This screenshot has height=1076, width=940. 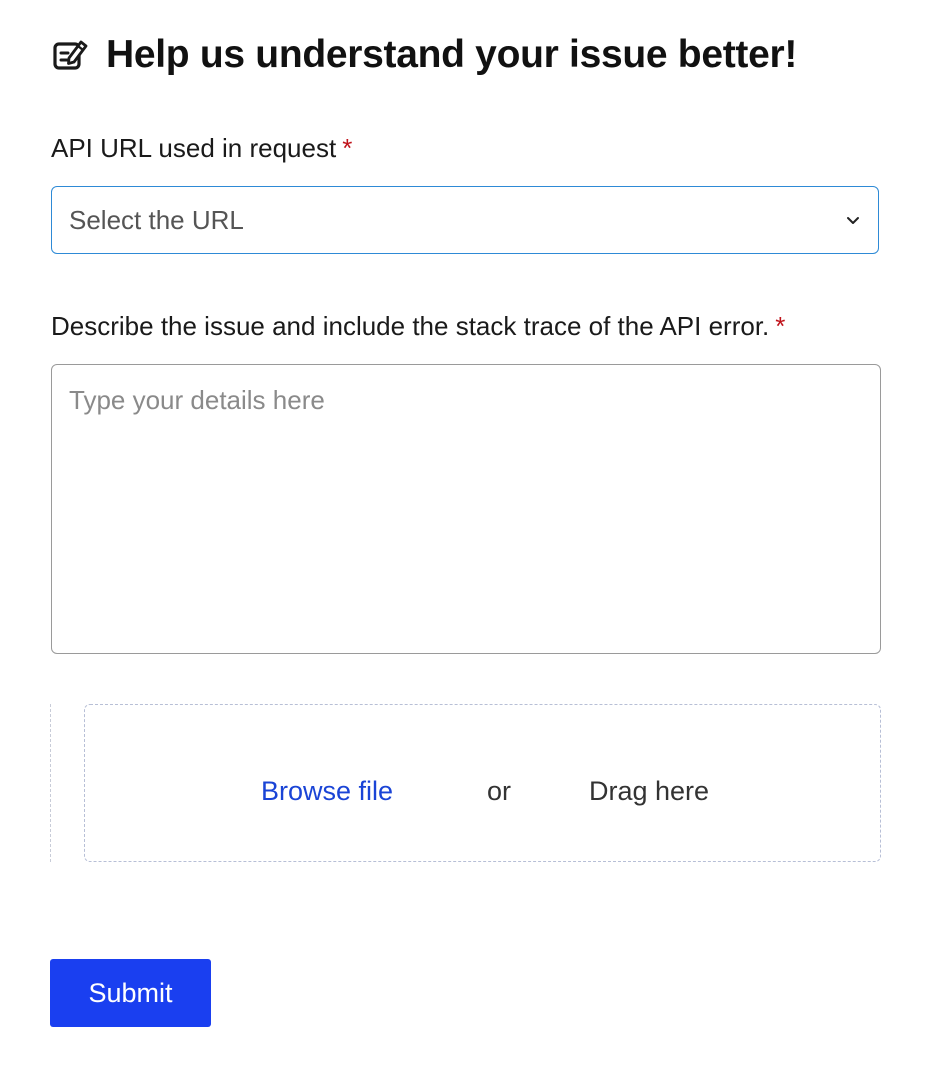 What do you see at coordinates (156, 219) in the screenshot?
I see `url-select-value: Select the URL` at bounding box center [156, 219].